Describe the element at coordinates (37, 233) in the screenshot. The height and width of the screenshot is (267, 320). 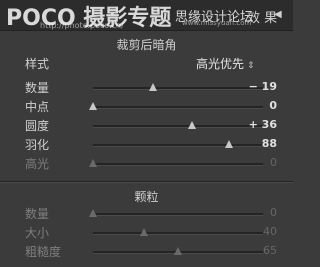
I see `slider-label: 大小` at that location.